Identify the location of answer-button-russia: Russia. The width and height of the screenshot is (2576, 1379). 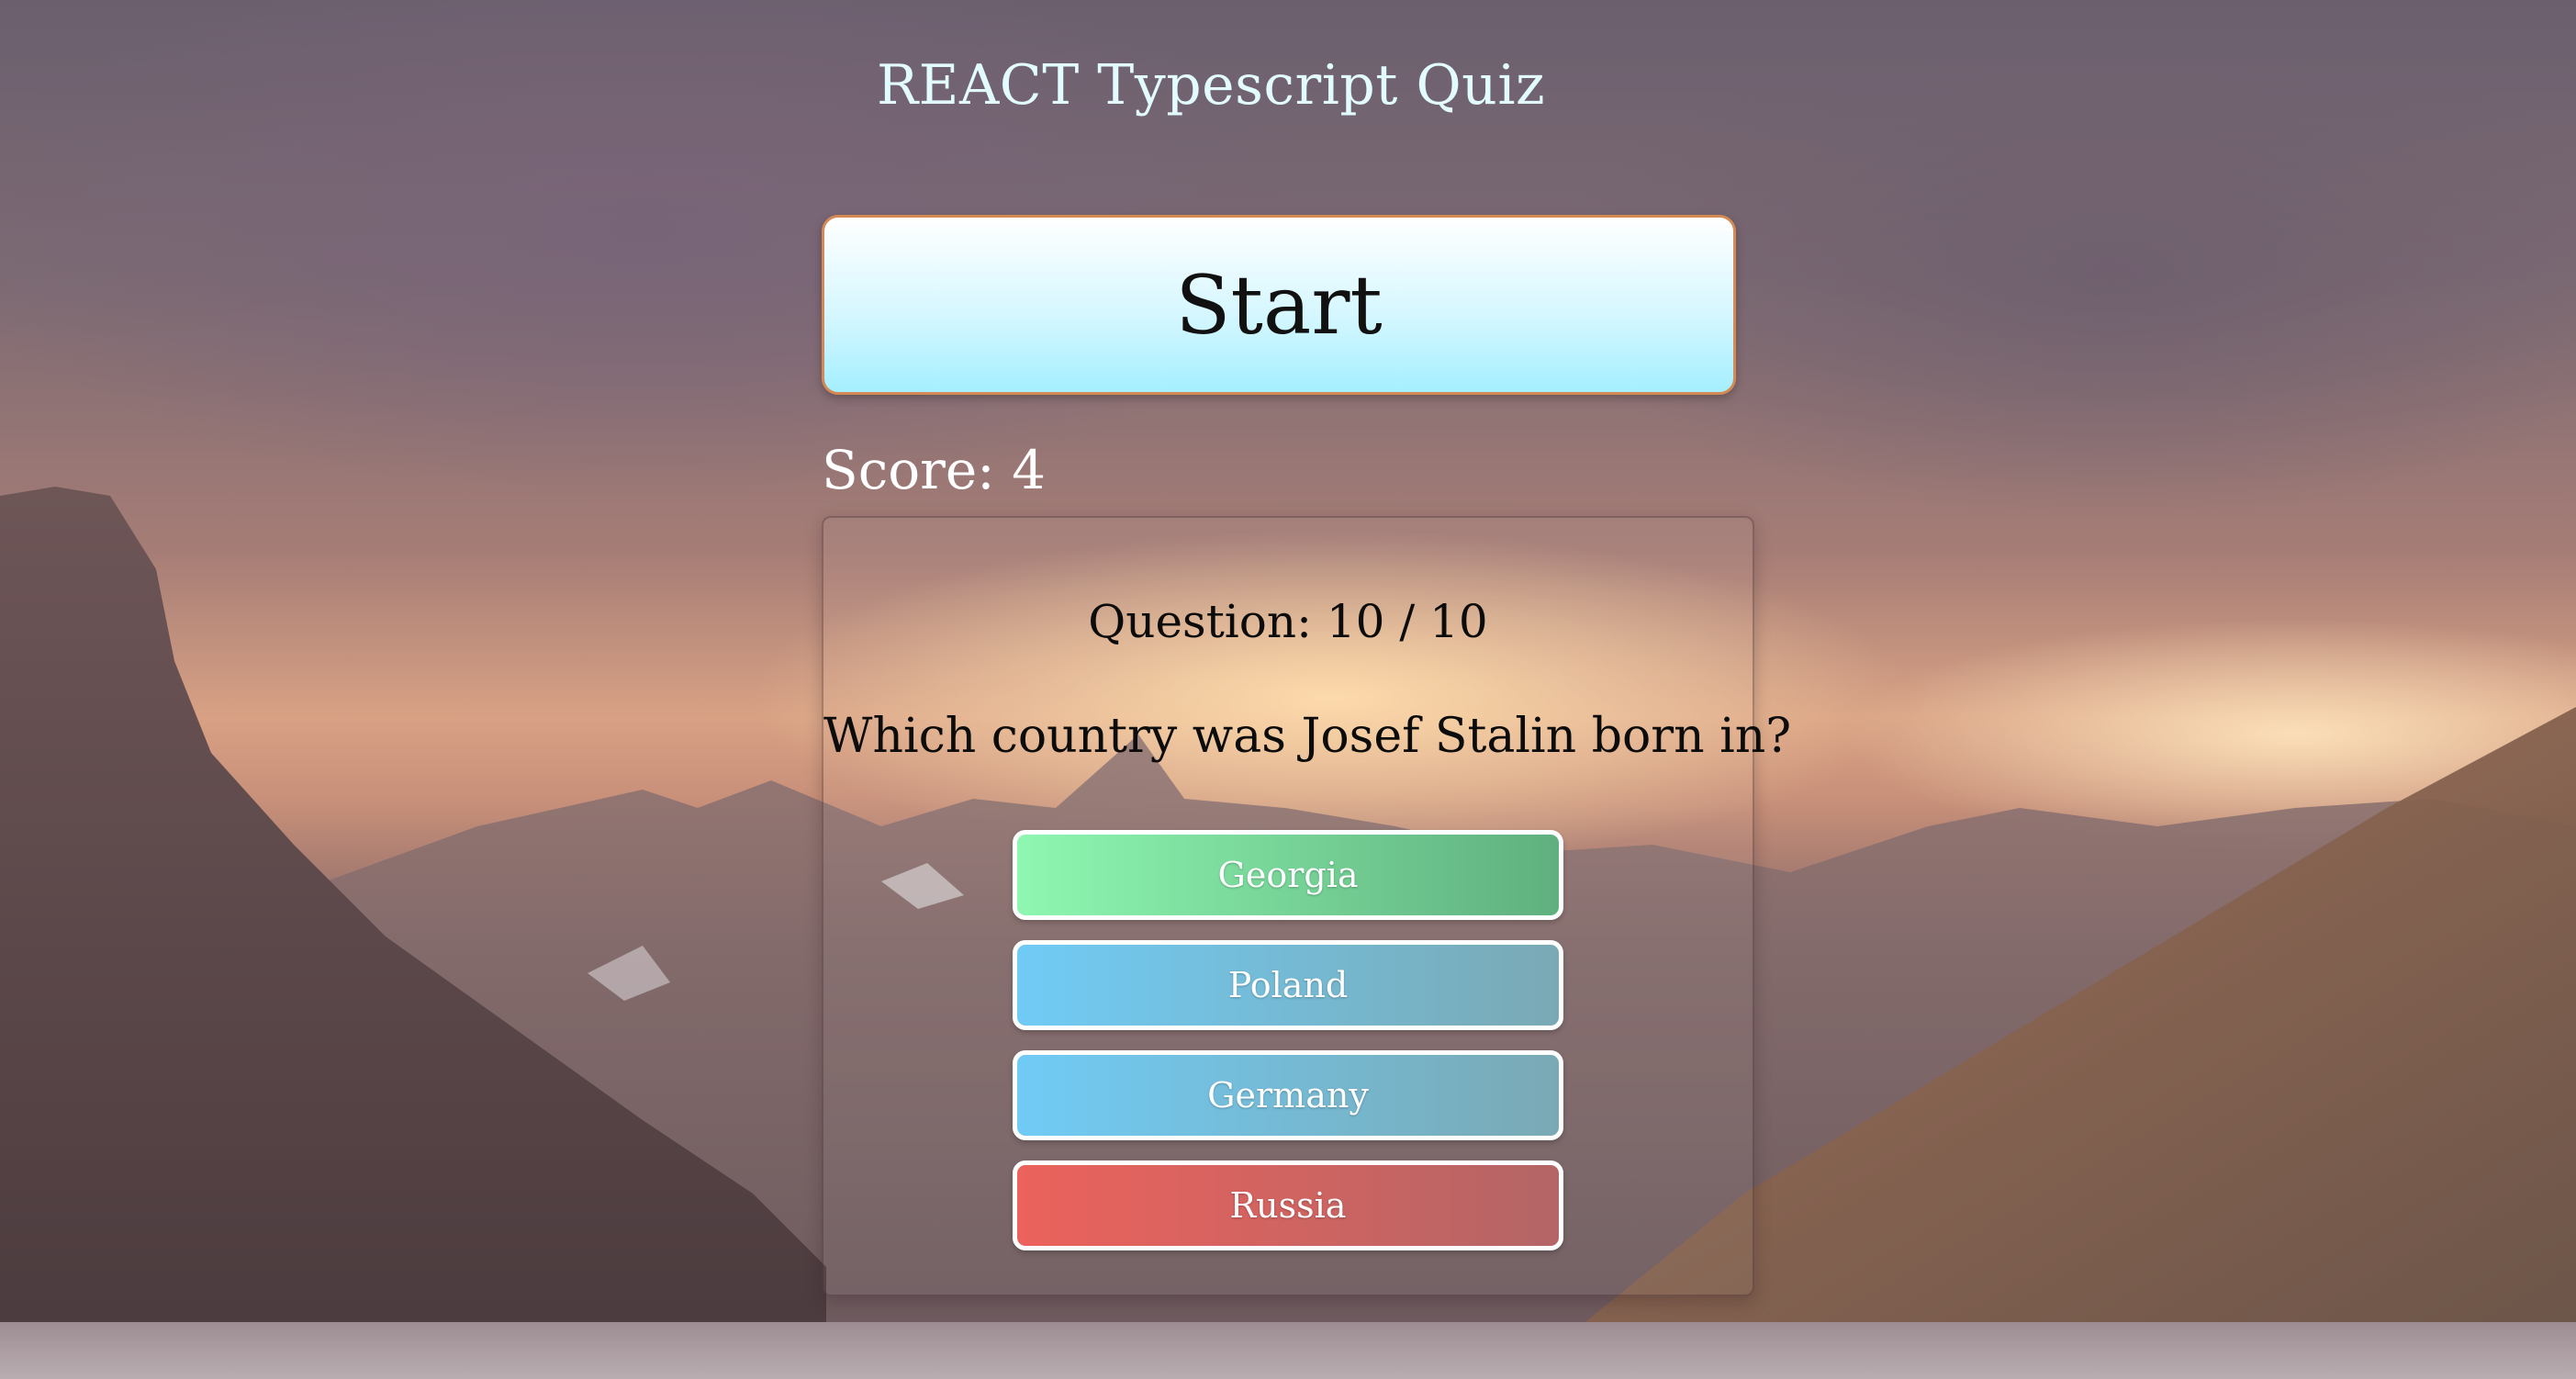
(1288, 1205).